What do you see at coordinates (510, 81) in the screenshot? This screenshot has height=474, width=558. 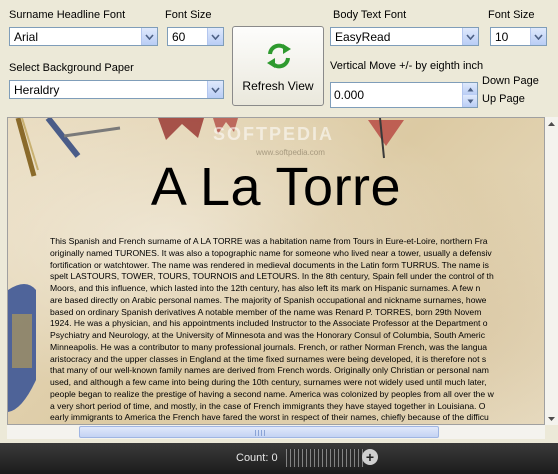 I see `down-page-link: Down Page` at bounding box center [510, 81].